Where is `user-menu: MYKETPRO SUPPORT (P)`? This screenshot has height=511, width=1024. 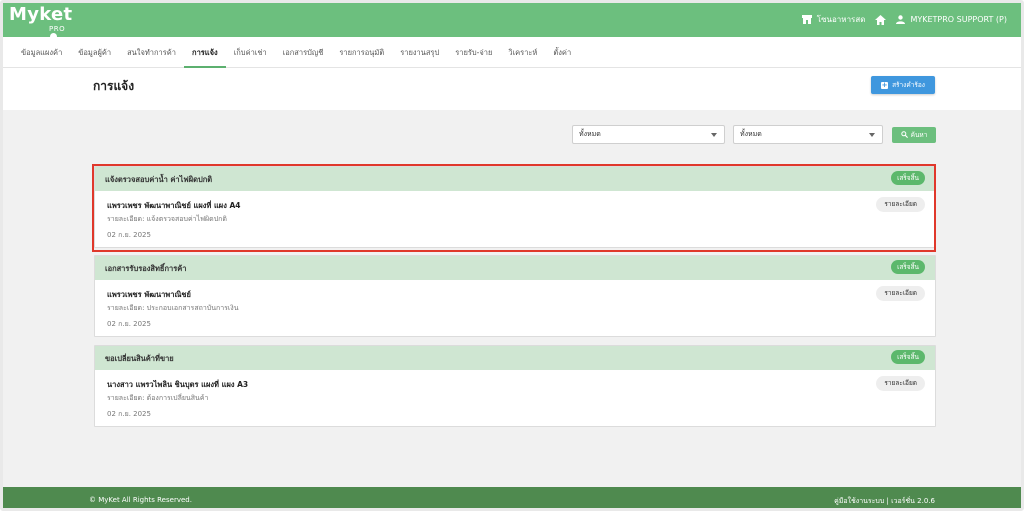
user-menu: MYKETPRO SUPPORT (P) is located at coordinates (951, 19).